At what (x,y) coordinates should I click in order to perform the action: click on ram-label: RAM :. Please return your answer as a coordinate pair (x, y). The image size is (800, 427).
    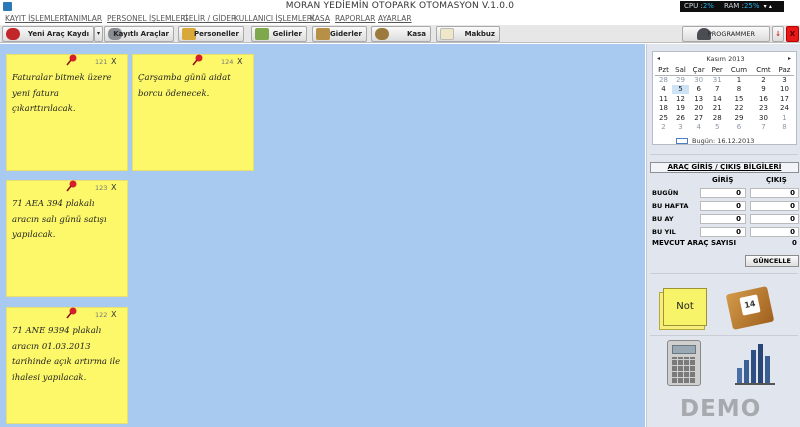
    Looking at the image, I should click on (733, 6).